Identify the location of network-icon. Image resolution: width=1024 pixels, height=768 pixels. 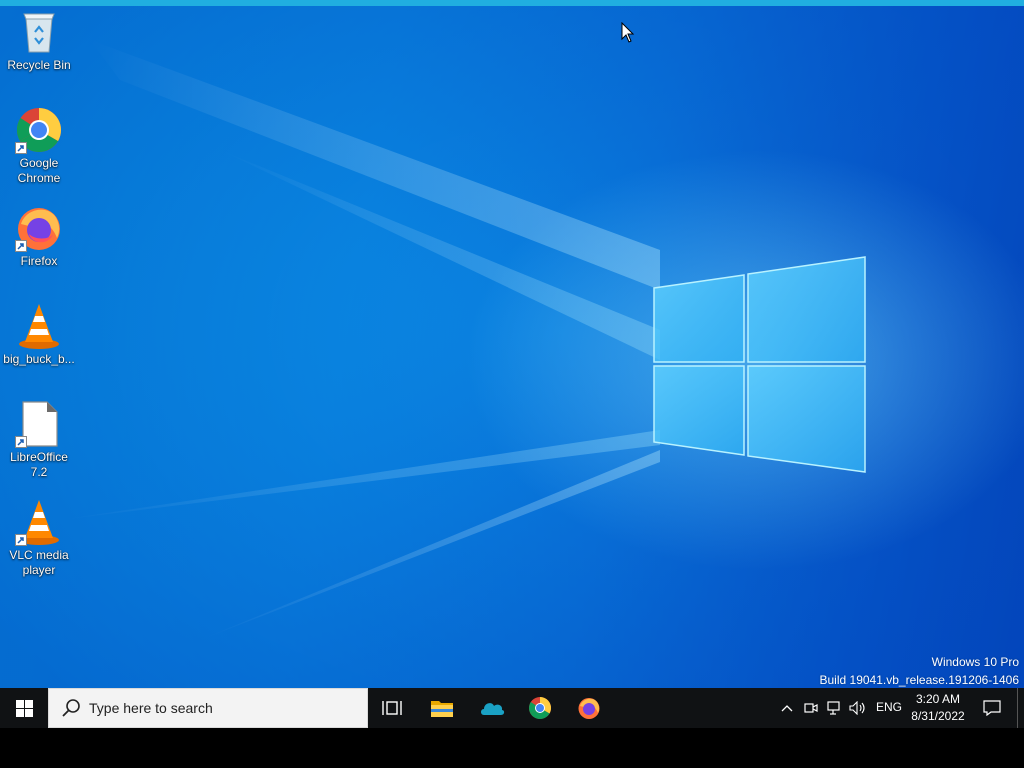
(833, 708).